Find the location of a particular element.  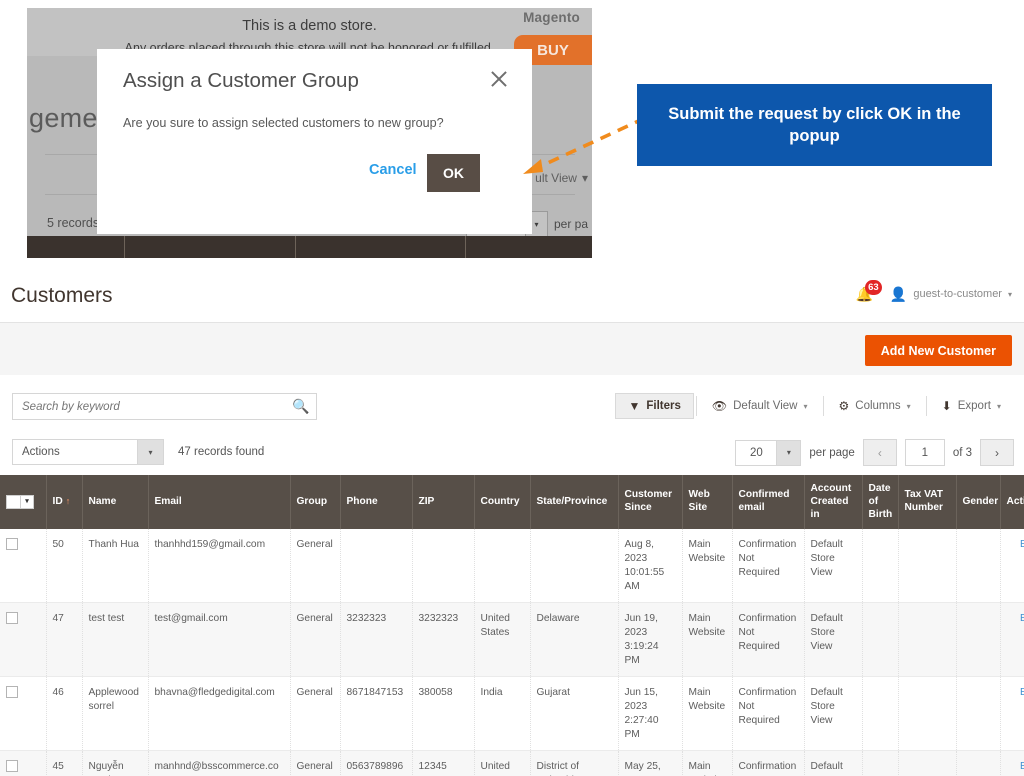

column-header-action: Action is located at coordinates (1012, 502).